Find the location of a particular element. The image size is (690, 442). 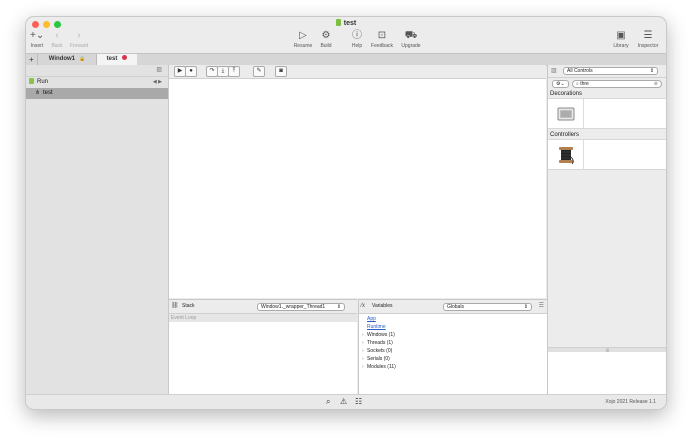

help-button: ⓘ Help is located at coordinates (357, 39).